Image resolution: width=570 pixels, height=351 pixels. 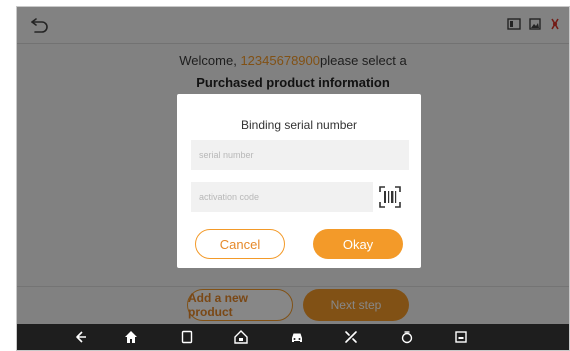 I want to click on dialog-title: Binding serial number, so click(x=299, y=125).